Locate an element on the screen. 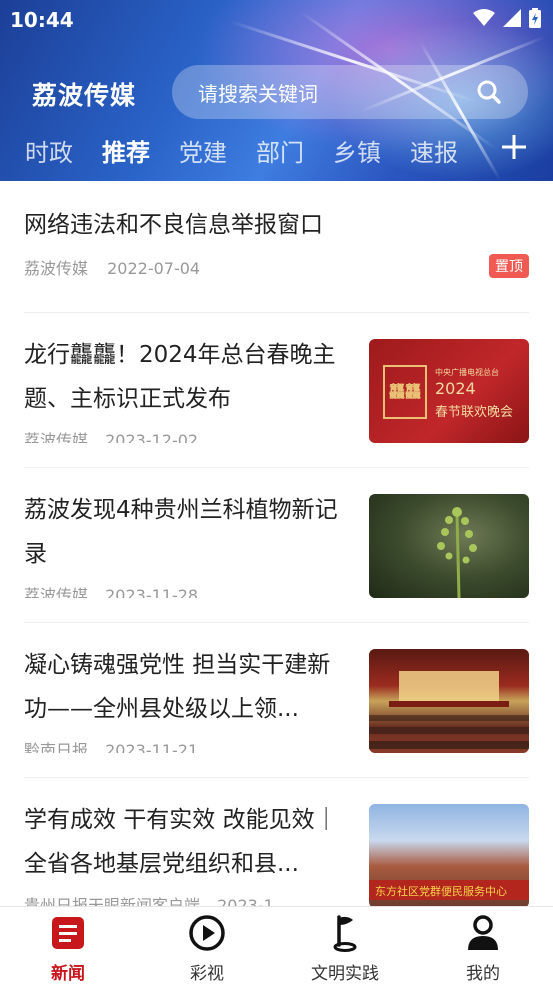 The height and width of the screenshot is (984, 553). add-channel-icon is located at coordinates (514, 147).